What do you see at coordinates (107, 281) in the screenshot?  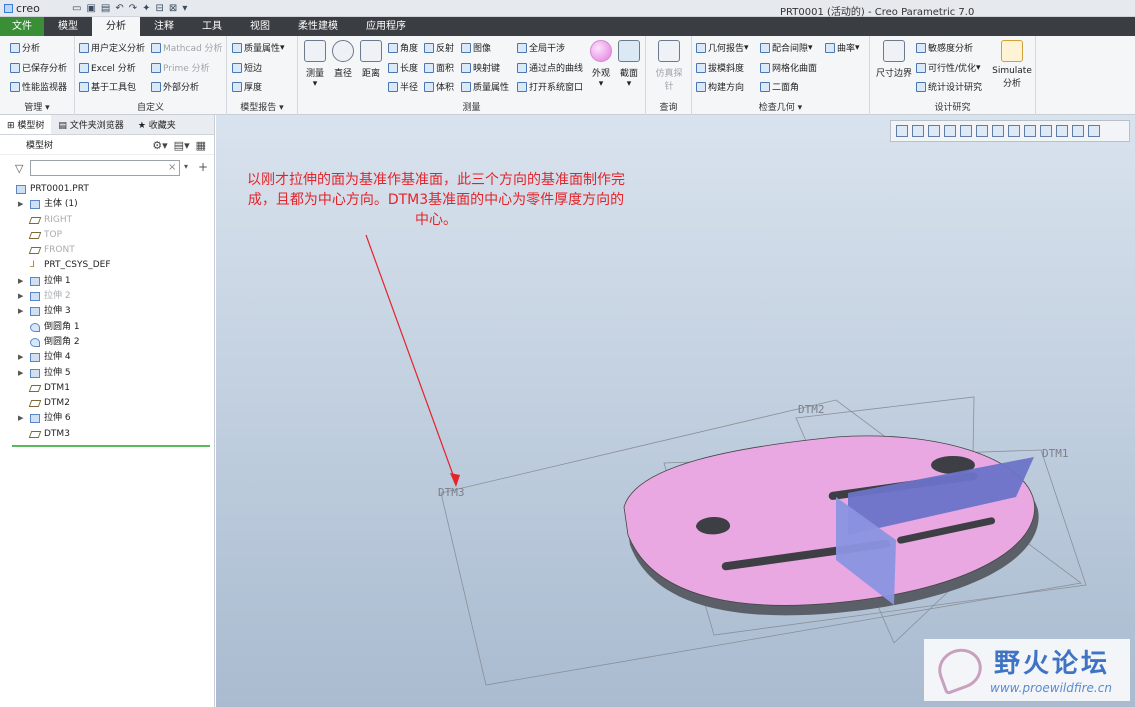 I see `tree-node: ▶ 拉伸 1` at bounding box center [107, 281].